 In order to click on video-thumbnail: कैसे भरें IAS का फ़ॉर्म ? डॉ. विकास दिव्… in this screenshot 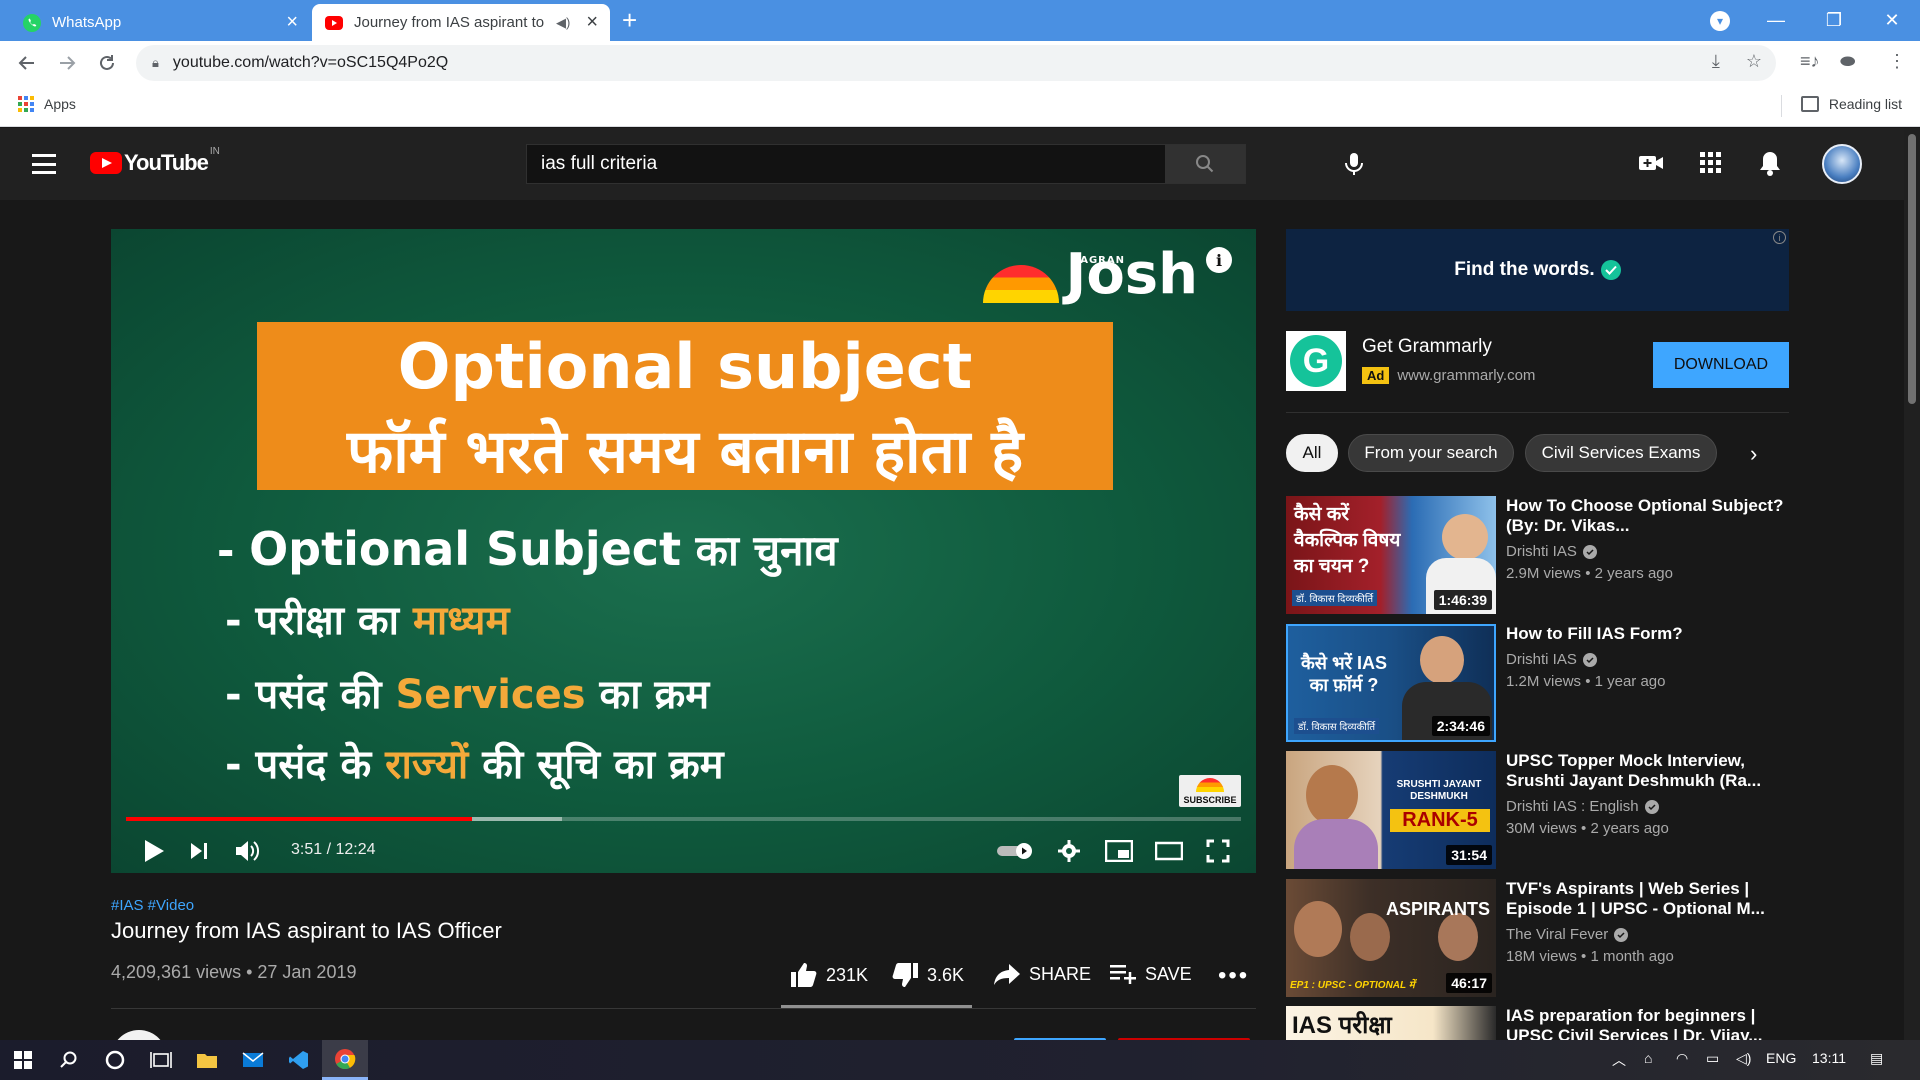, I will do `click(1391, 683)`.